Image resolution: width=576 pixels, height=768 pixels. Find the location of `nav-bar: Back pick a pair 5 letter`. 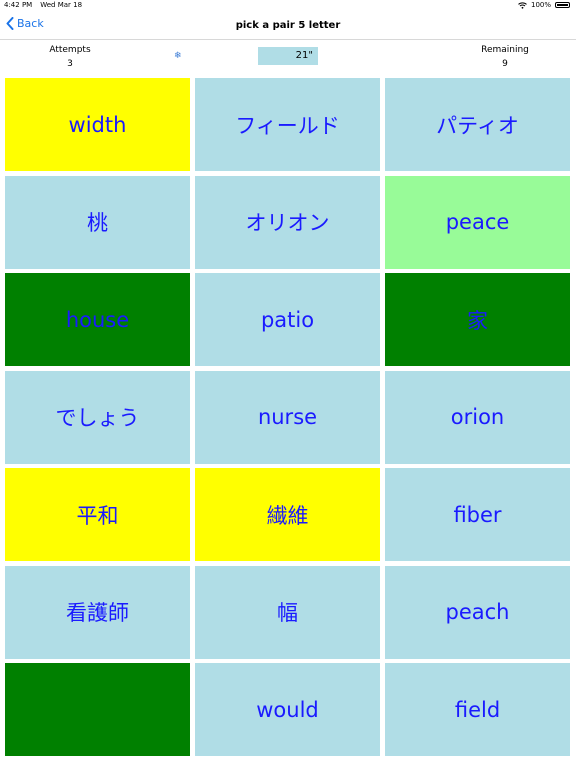

nav-bar: Back pick a pair 5 letter is located at coordinates (288, 26).